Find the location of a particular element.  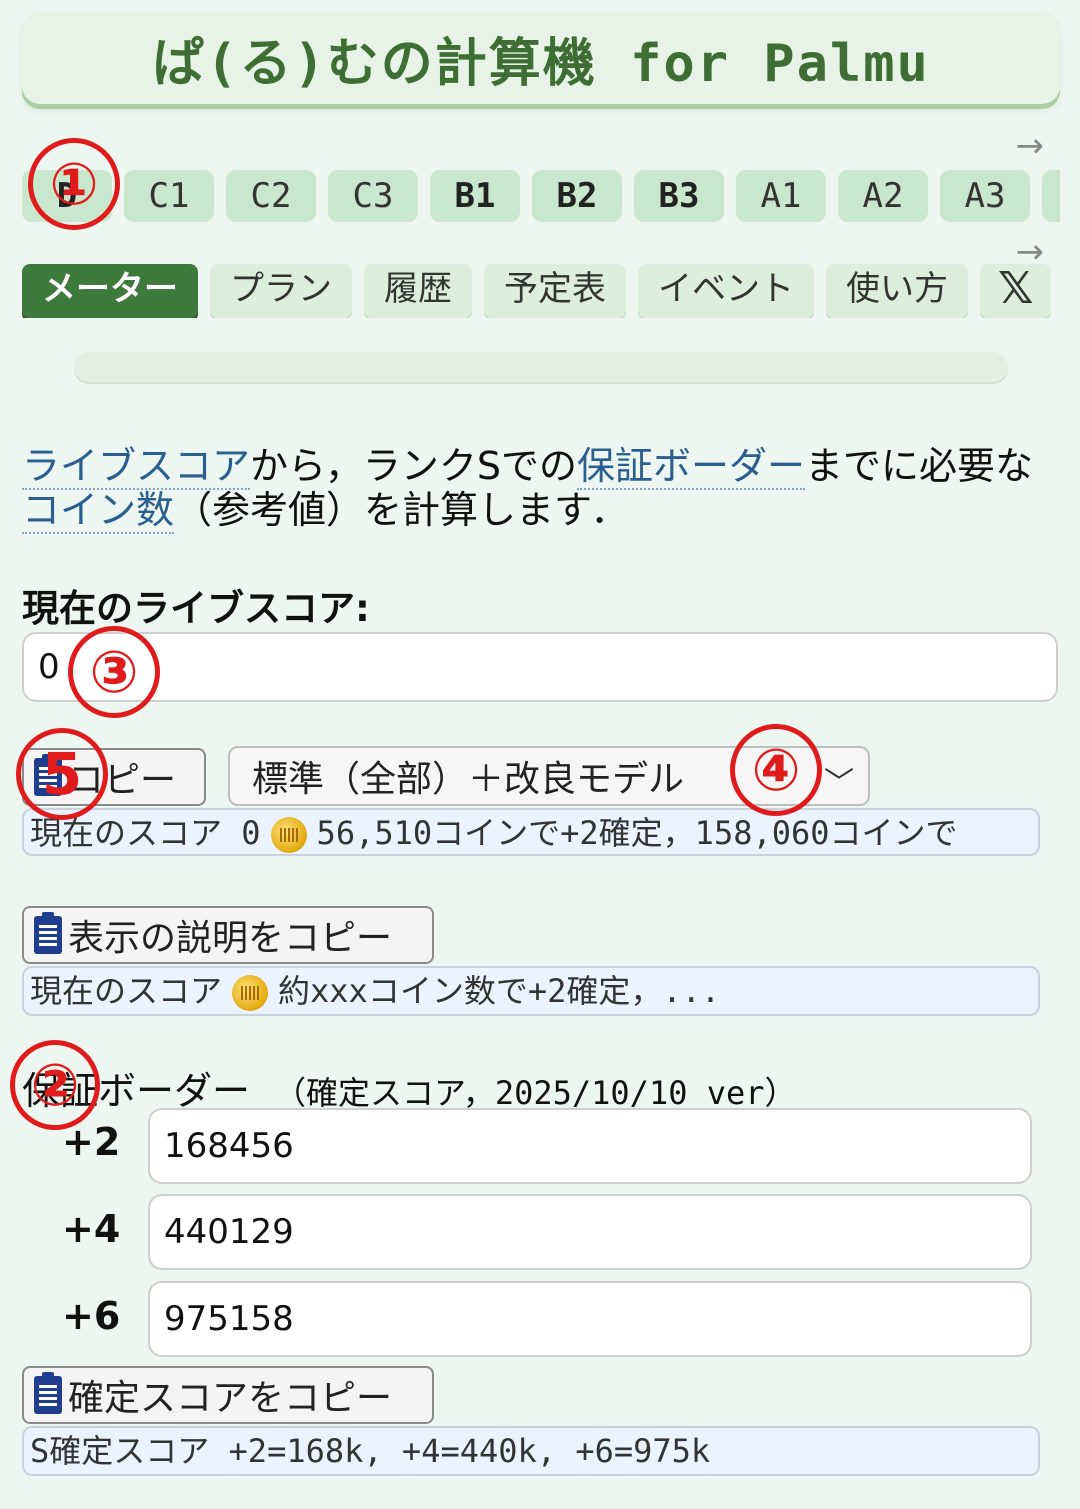

border-link: 保証ボーダー is located at coordinates (691, 467).